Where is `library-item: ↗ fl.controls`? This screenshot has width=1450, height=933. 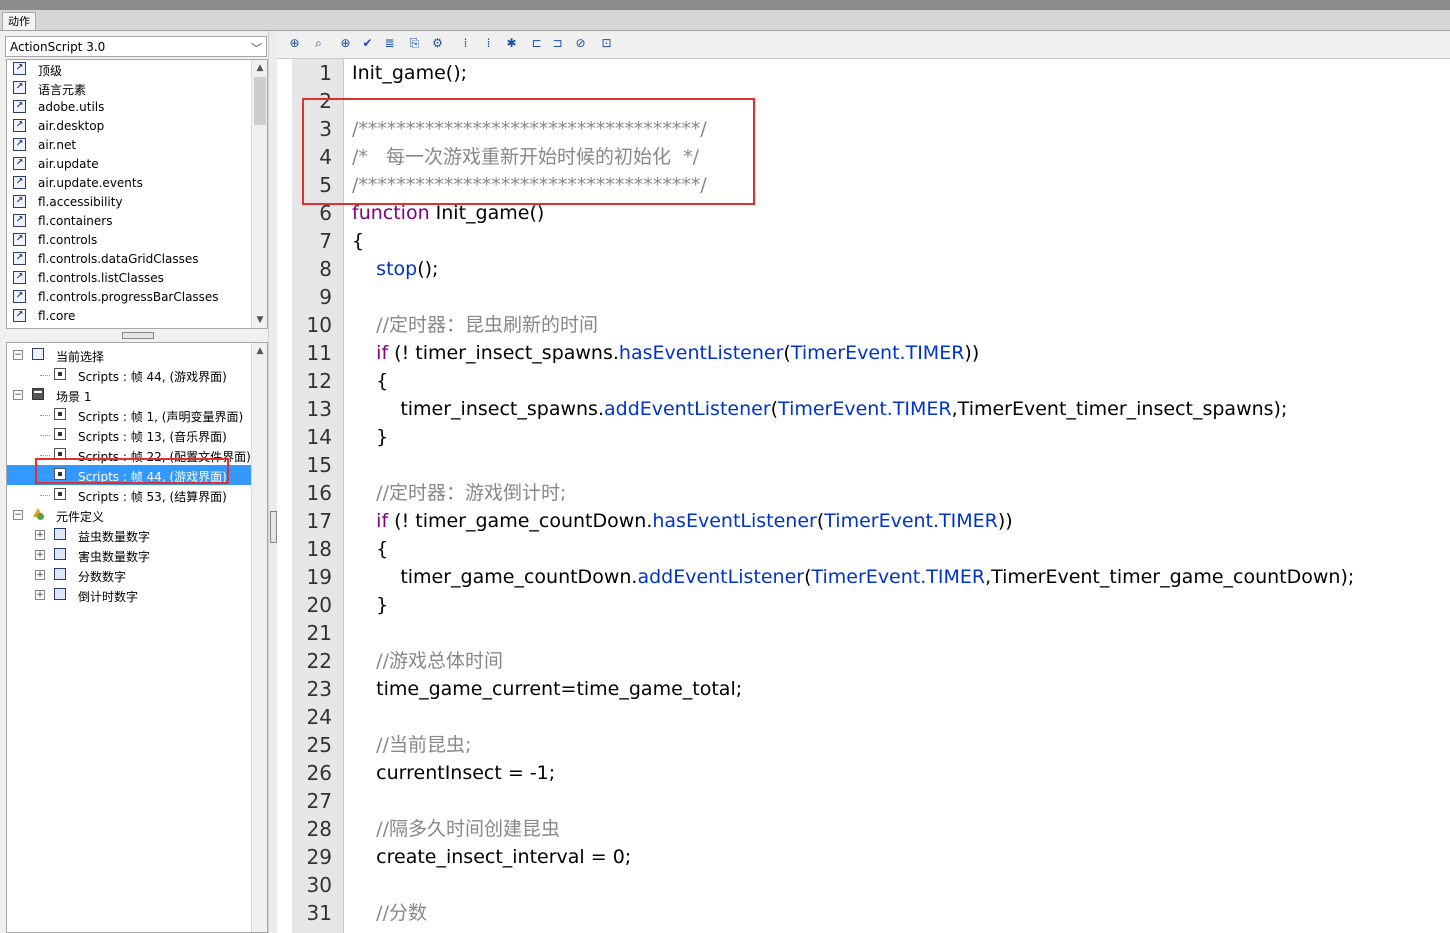 library-item: ↗ fl.controls is located at coordinates (129, 240).